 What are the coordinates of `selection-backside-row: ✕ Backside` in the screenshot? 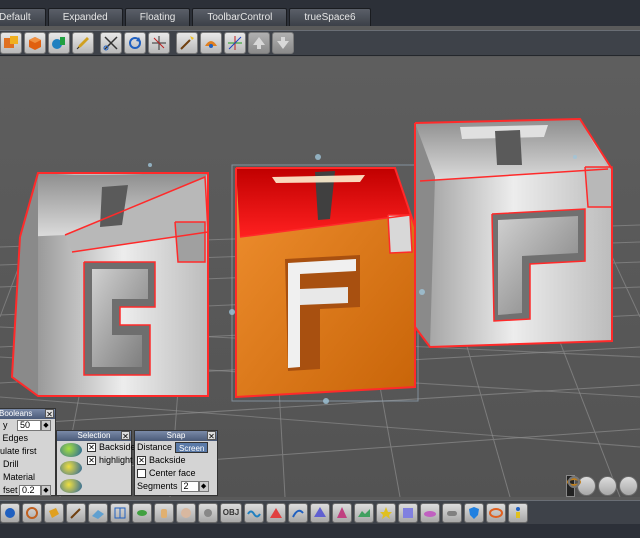 It's located at (110, 447).